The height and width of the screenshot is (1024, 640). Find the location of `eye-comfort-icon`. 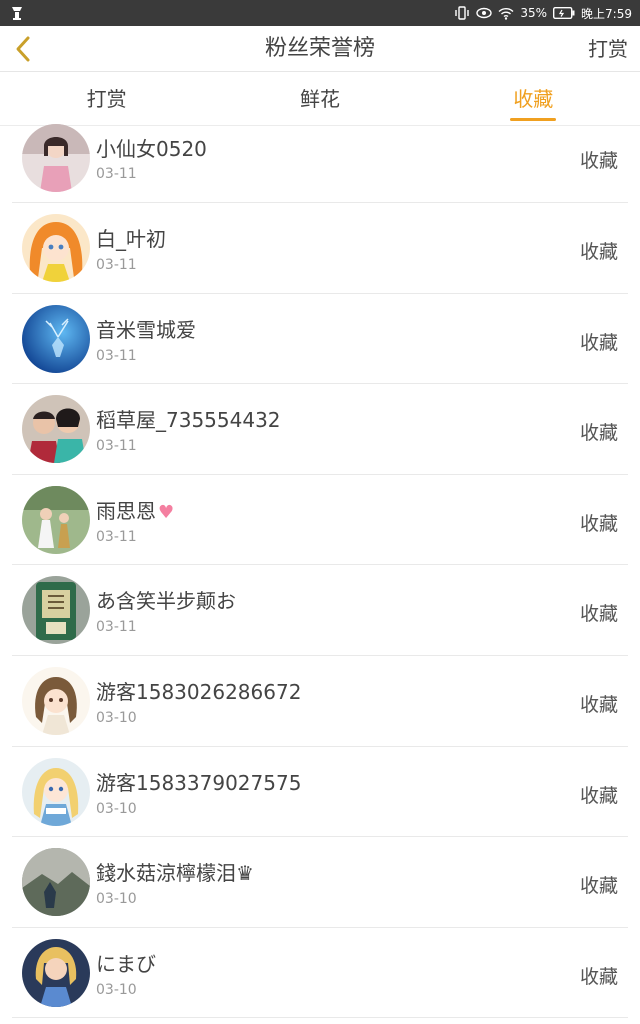

eye-comfort-icon is located at coordinates (484, 13).